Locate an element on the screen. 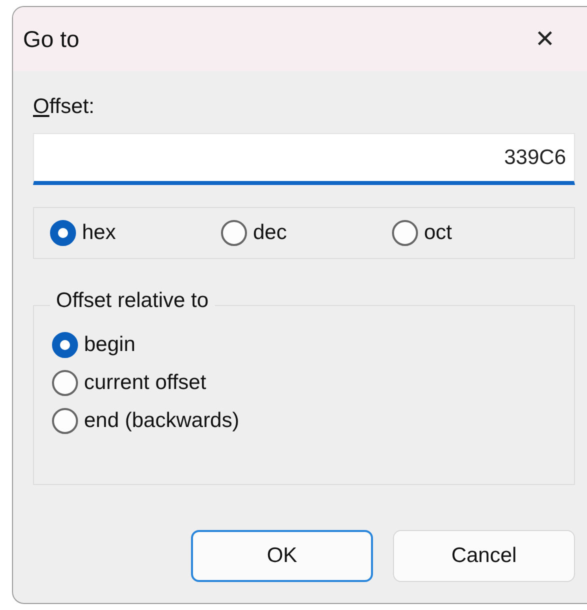 The height and width of the screenshot is (610, 587). radio-option: hex is located at coordinates (135, 233).